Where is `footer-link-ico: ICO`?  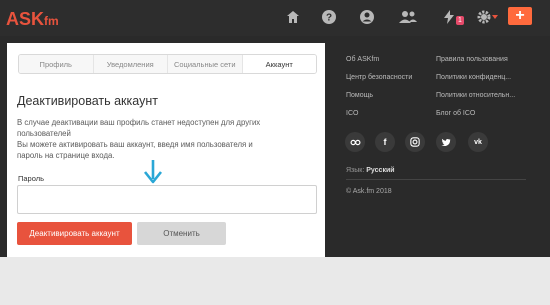 footer-link-ico: ICO is located at coordinates (352, 113).